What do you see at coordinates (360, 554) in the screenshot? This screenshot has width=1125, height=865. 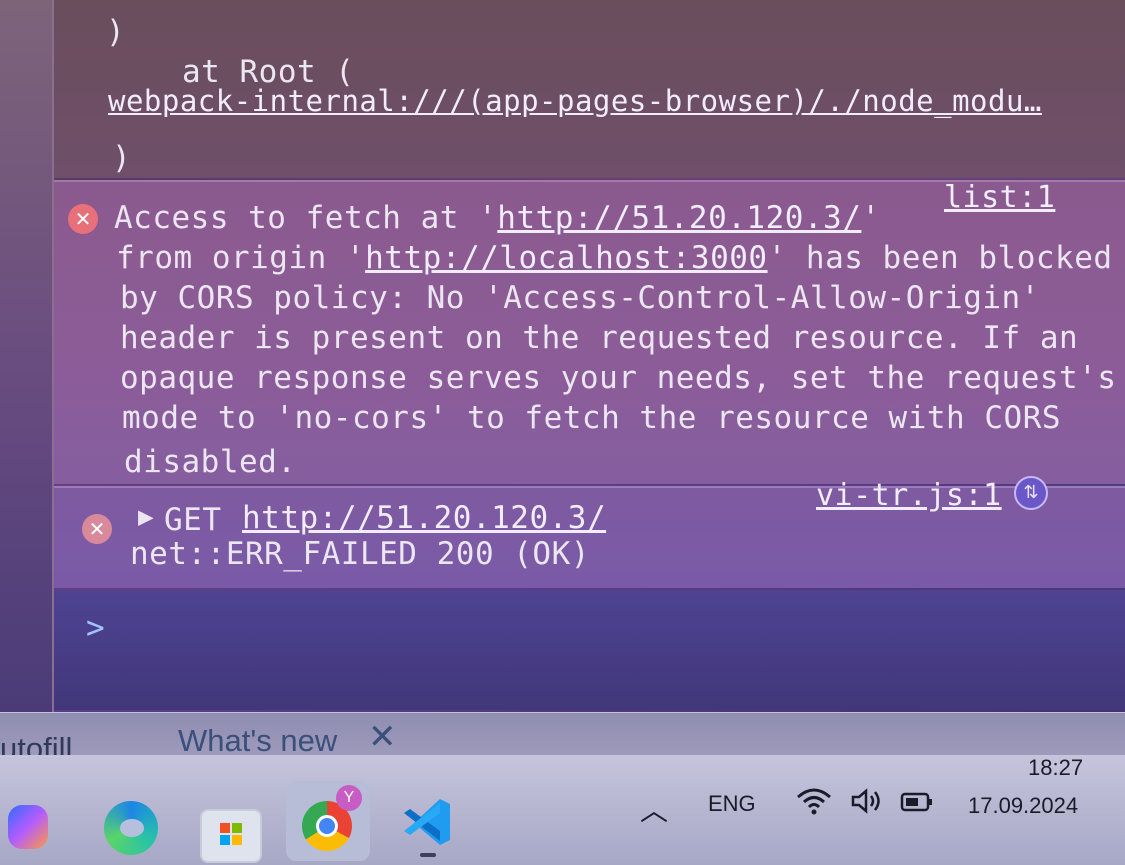 I see `get-status-text: net::ERR_FAILED 200 (OK)` at bounding box center [360, 554].